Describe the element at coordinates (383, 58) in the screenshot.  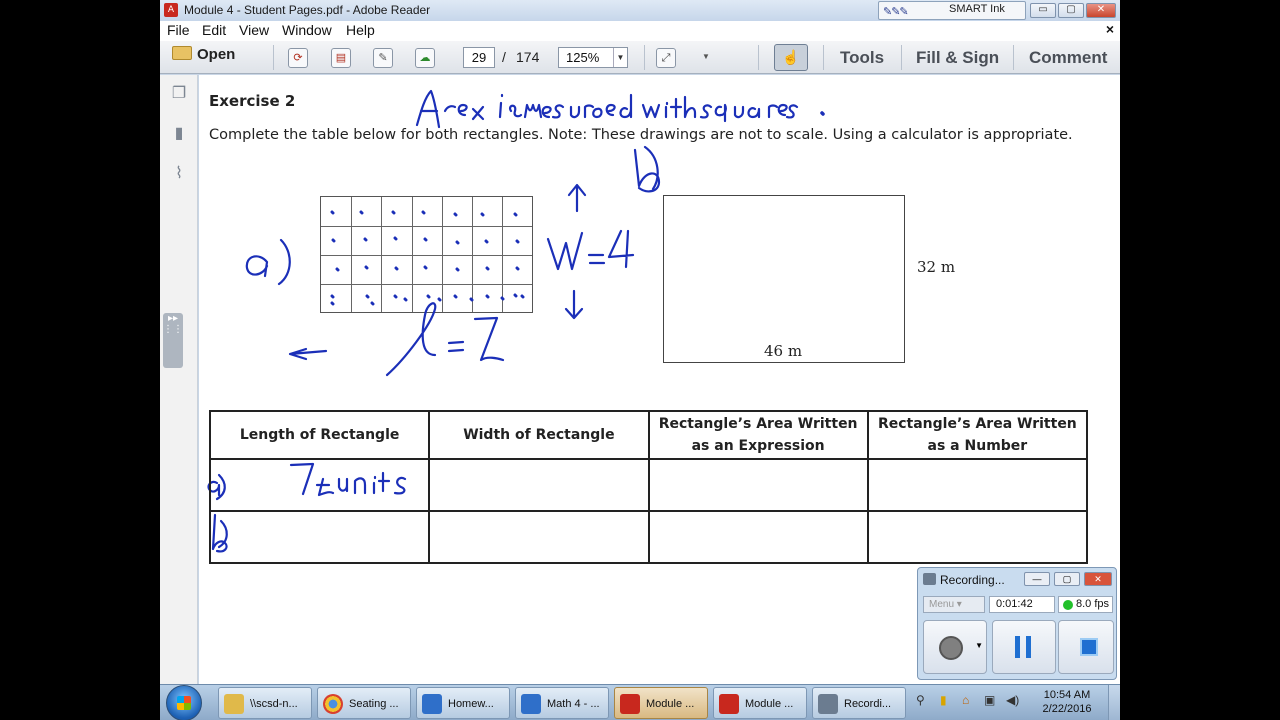
I see `sign-icon: ✎` at that location.